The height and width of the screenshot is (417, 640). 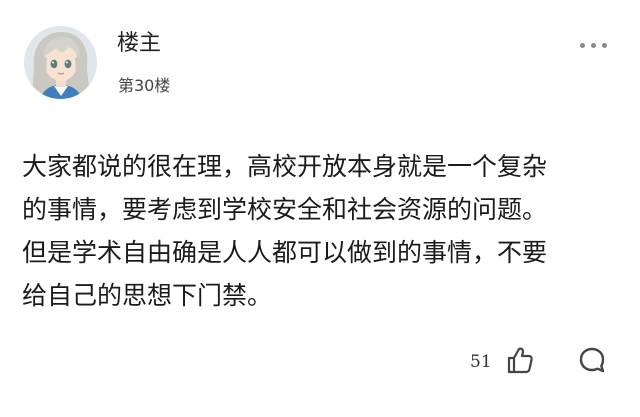 I want to click on content-line: 给自己的思想下门禁。, so click(x=147, y=295).